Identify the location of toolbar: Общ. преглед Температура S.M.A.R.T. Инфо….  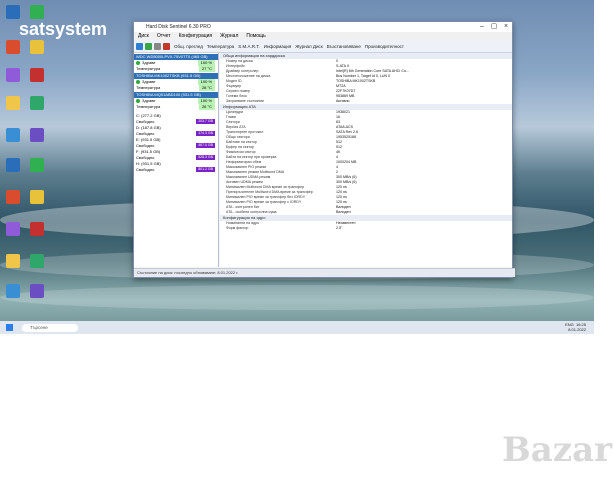
(323, 46).